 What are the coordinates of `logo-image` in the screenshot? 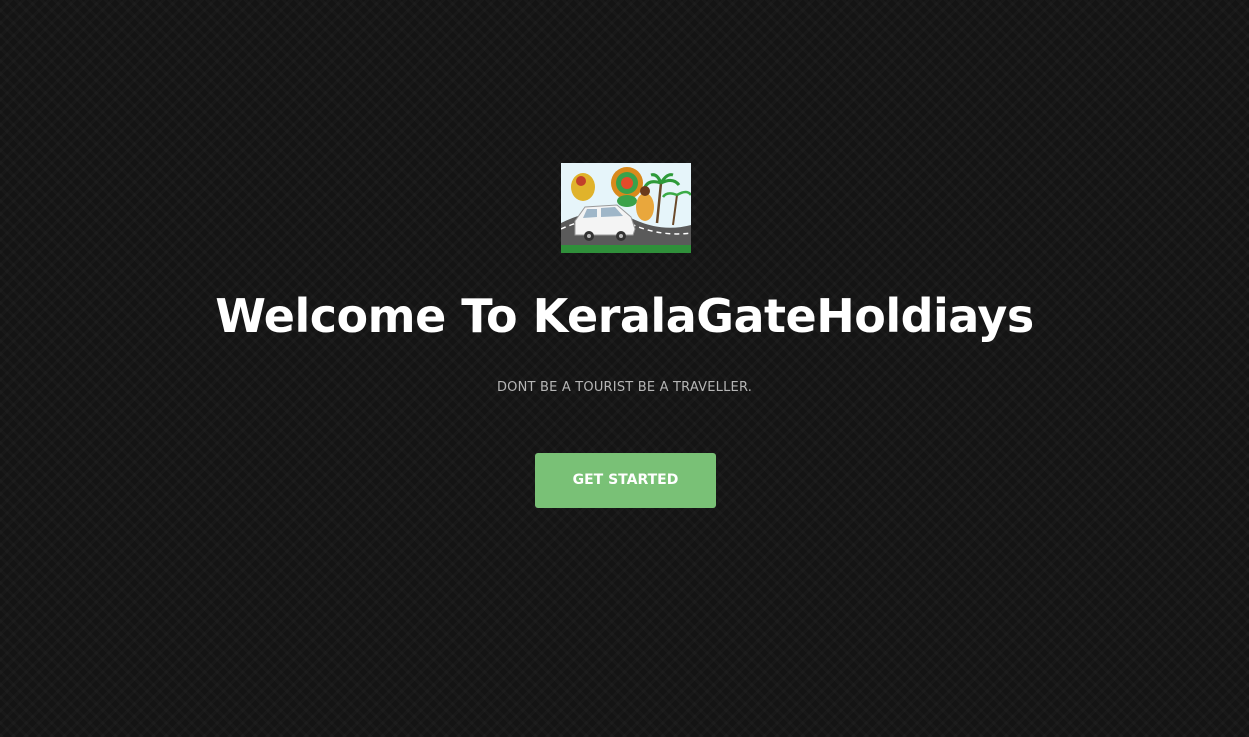 It's located at (626, 208).